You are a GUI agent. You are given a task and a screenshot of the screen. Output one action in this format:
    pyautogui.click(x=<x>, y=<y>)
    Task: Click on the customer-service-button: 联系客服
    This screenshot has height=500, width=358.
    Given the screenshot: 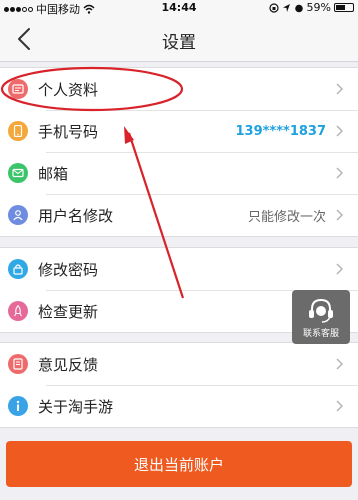 What is the action you would take?
    pyautogui.click(x=321, y=317)
    